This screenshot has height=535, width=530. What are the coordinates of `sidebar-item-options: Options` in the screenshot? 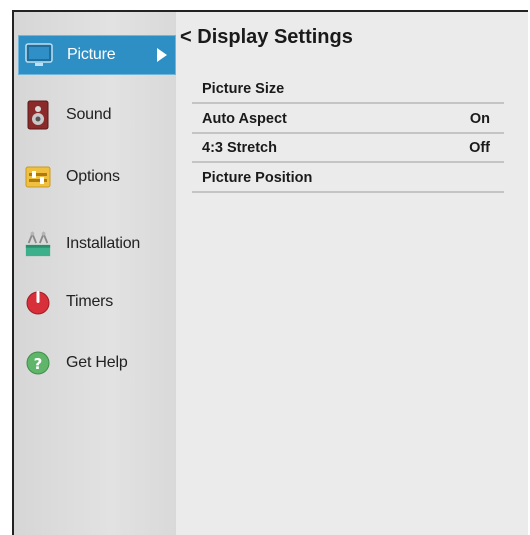 It's located at (97, 177).